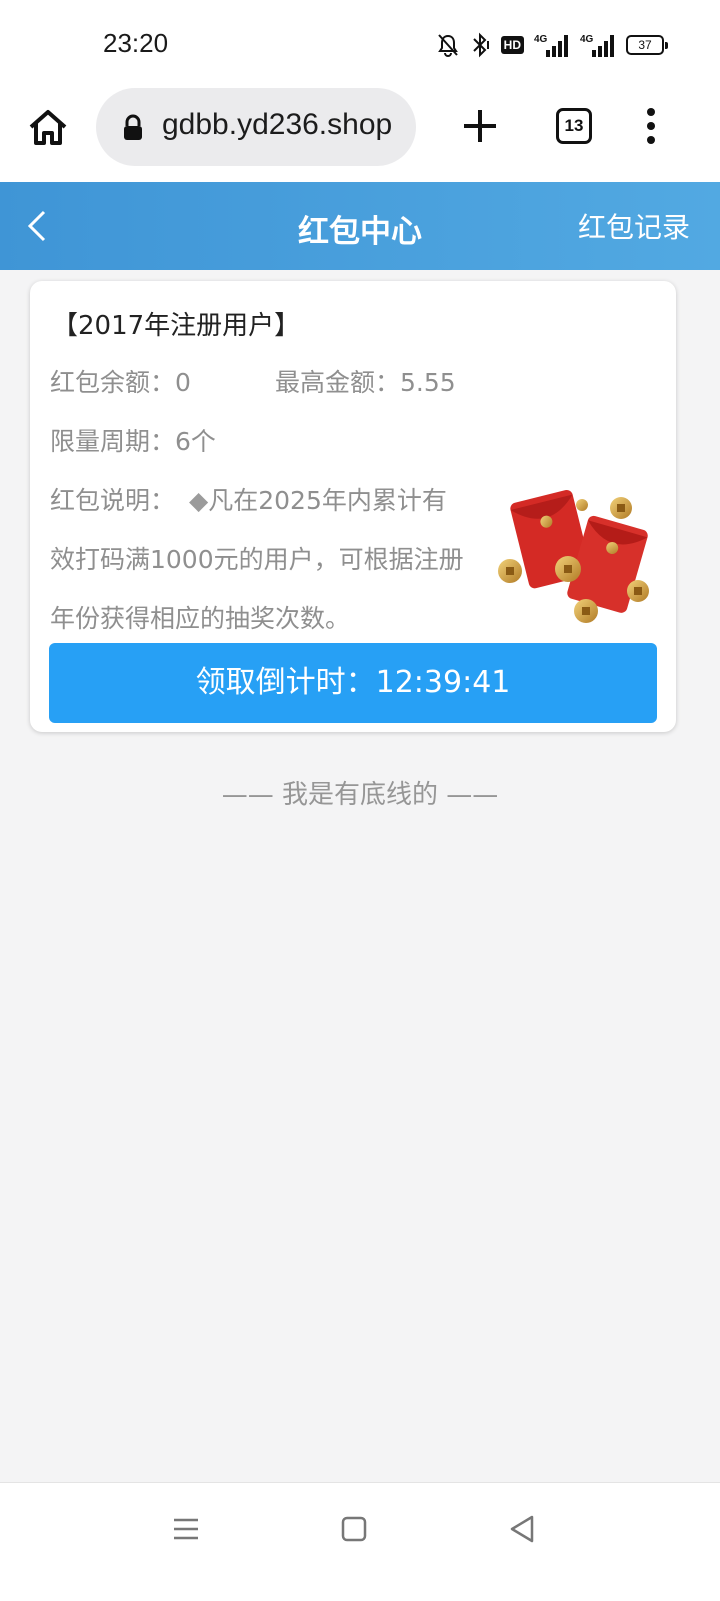  Describe the element at coordinates (133, 130) in the screenshot. I see `lock-icon` at that location.